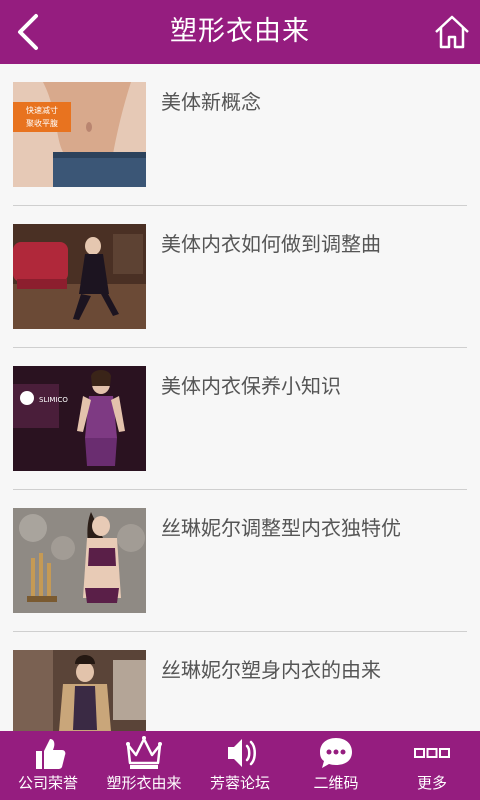 The height and width of the screenshot is (800, 480). Describe the element at coordinates (79, 418) in the screenshot. I see `article-thumbnail: SLIMICO` at that location.